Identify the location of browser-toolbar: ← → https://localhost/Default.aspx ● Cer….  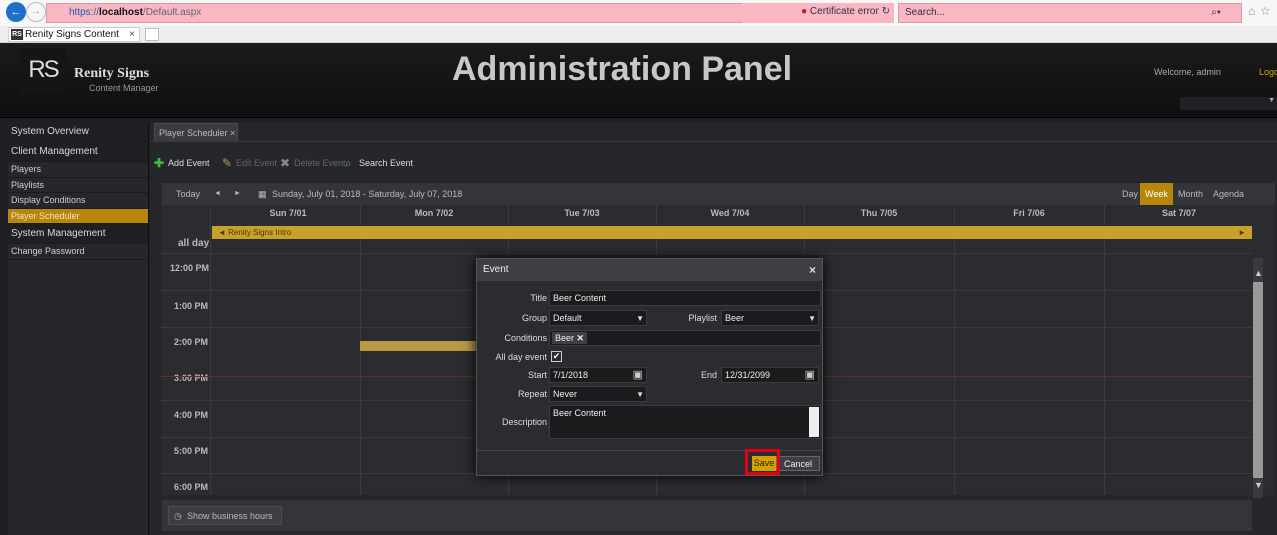
(638, 13).